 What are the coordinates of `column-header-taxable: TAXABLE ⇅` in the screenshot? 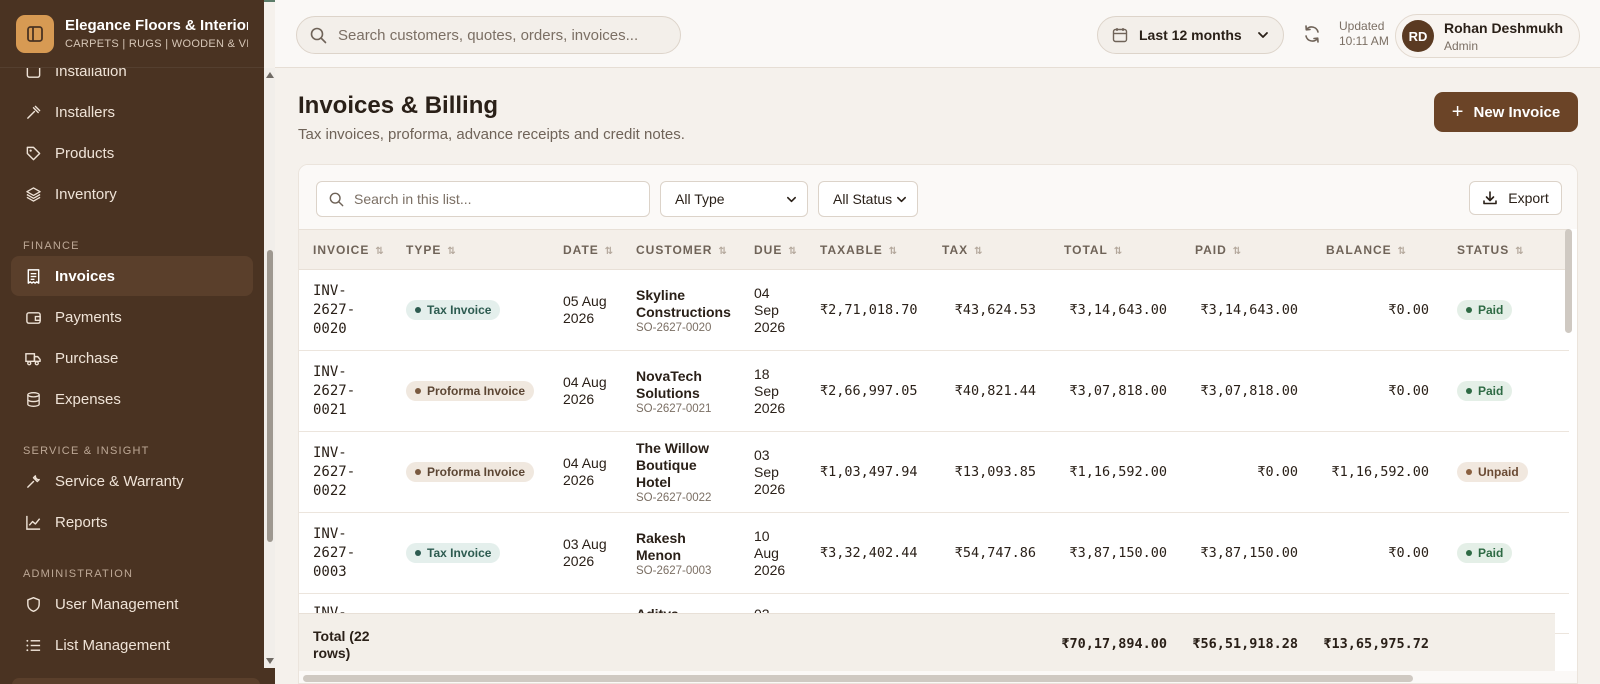 It's located at (867, 249).